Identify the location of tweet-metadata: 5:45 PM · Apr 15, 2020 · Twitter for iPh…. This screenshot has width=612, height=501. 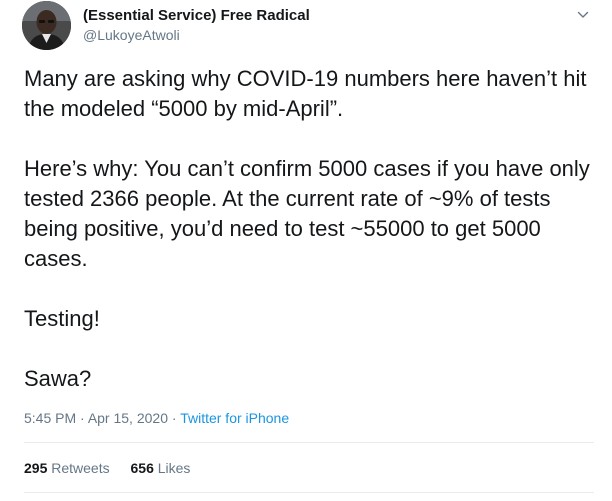
(156, 418).